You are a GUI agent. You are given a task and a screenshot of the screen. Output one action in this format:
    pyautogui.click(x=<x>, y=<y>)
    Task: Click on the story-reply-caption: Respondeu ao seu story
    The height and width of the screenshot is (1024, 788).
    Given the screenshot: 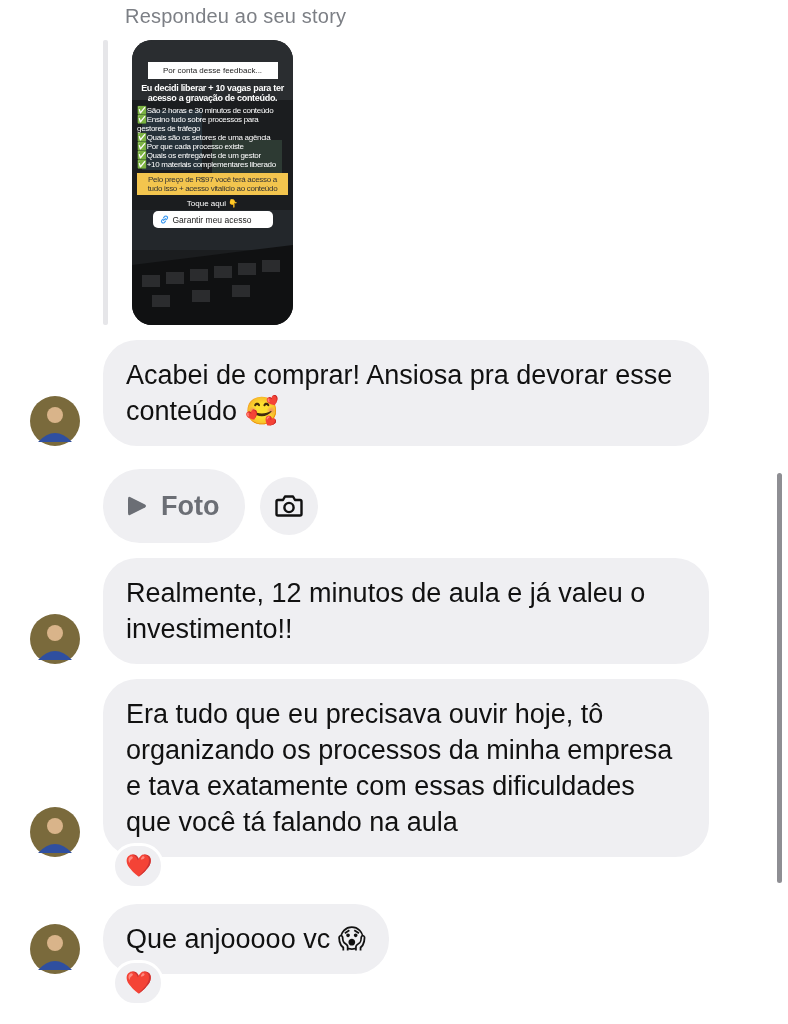 What is the action you would take?
    pyautogui.click(x=236, y=16)
    